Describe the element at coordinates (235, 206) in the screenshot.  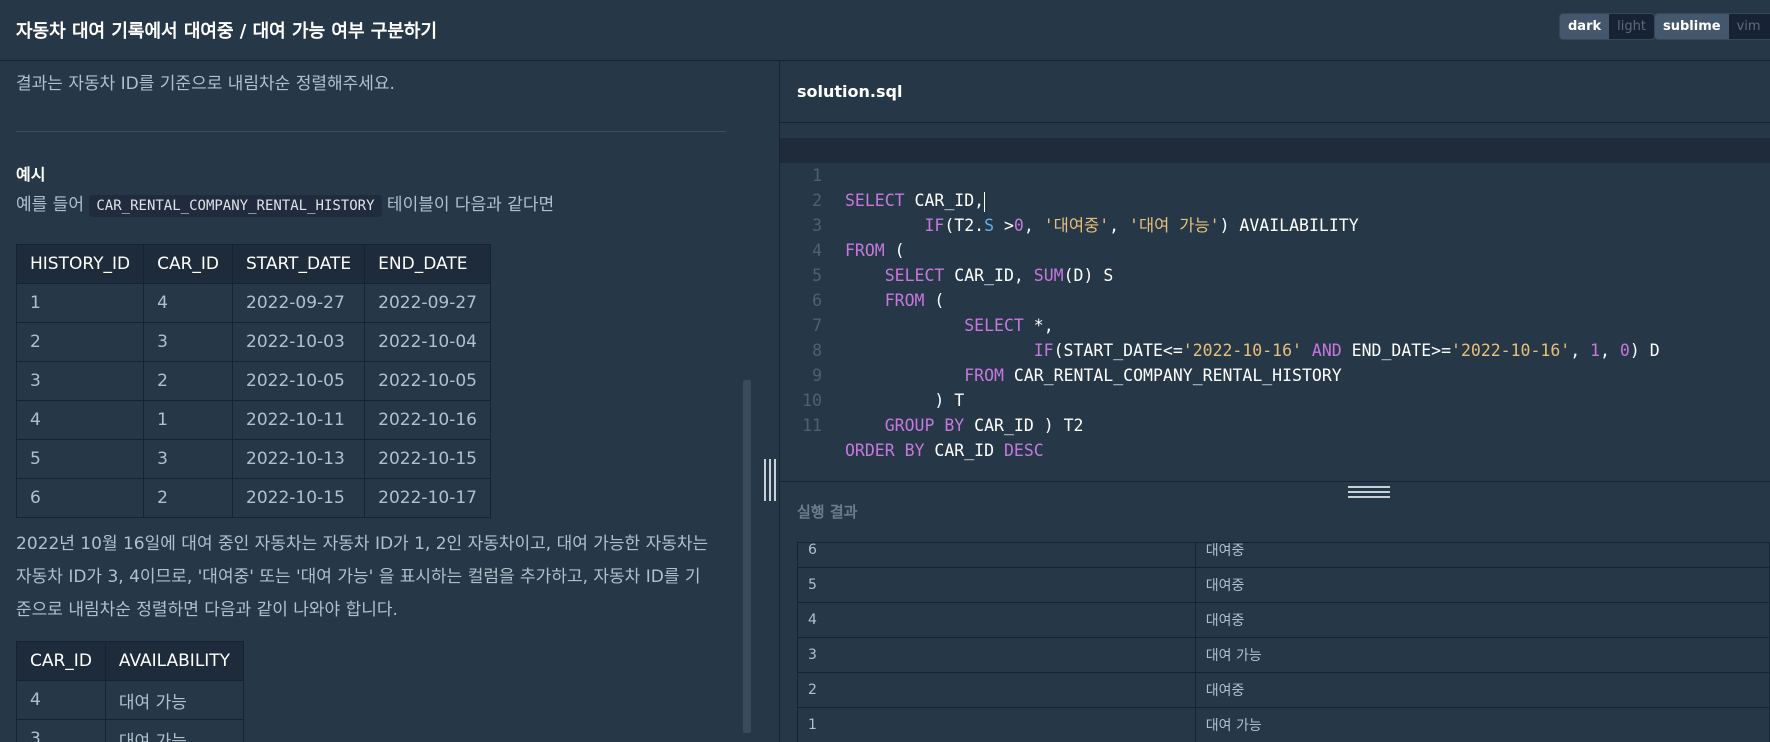
I see `table-name-code: CAR_RENTAL_COMPANY_RENTAL_HISTORY` at that location.